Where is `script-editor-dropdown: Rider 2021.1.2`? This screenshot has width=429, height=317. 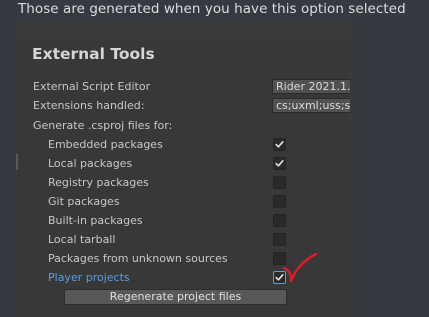
script-editor-dropdown: Rider 2021.1.2 is located at coordinates (311, 86).